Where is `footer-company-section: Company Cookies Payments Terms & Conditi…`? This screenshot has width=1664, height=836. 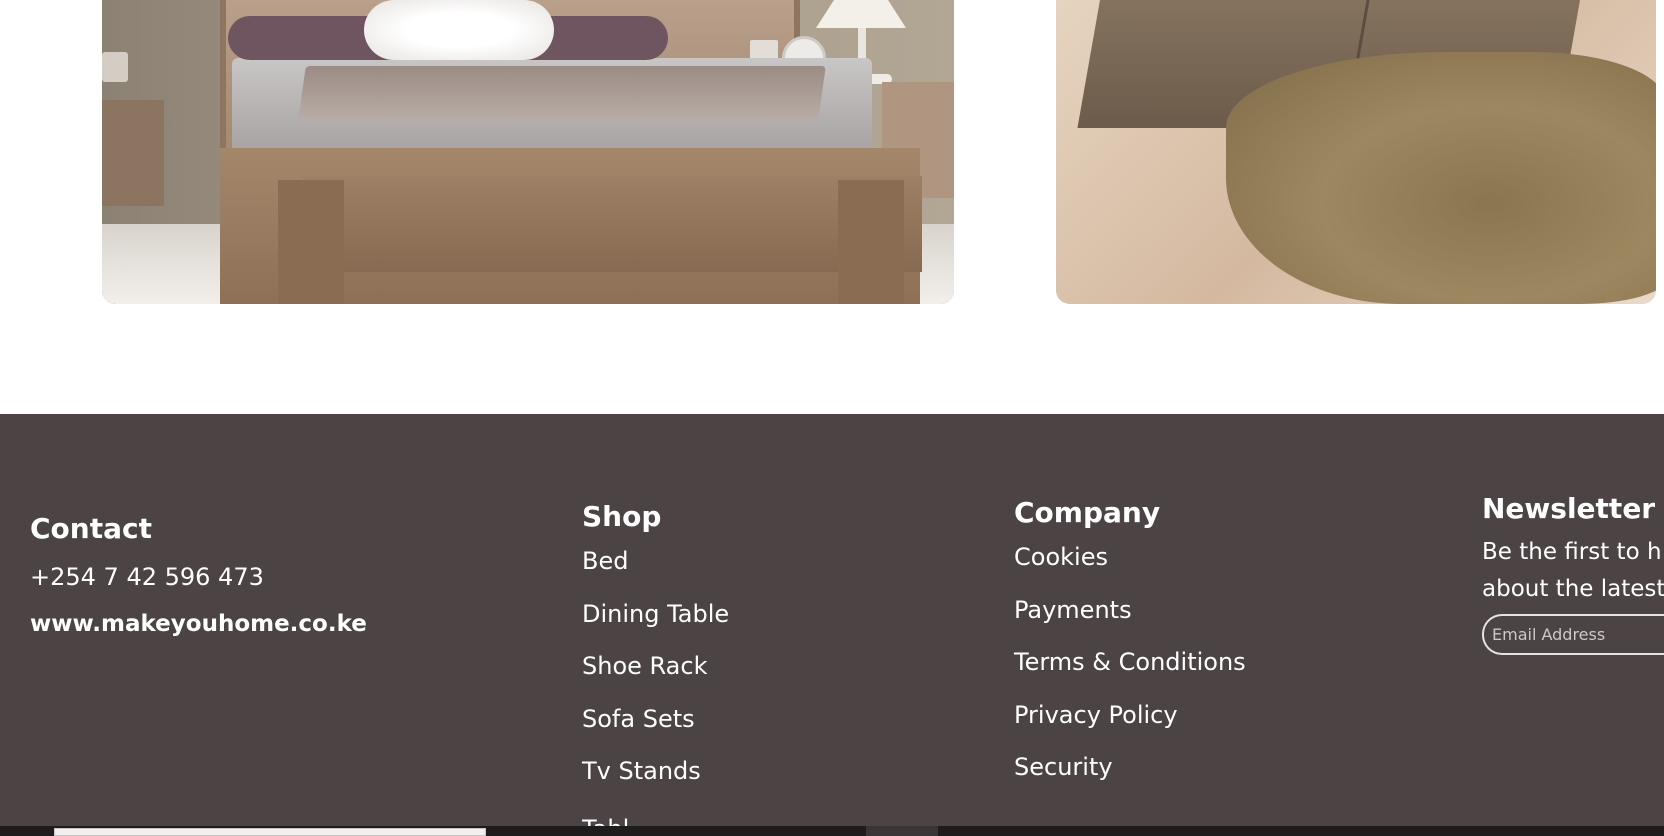 footer-company-section: Company Cookies Payments Terms & Conditi… is located at coordinates (1130, 639).